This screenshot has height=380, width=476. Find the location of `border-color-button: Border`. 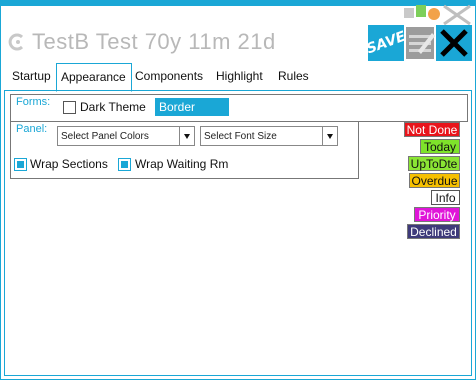

border-color-button: Border is located at coordinates (192, 107).